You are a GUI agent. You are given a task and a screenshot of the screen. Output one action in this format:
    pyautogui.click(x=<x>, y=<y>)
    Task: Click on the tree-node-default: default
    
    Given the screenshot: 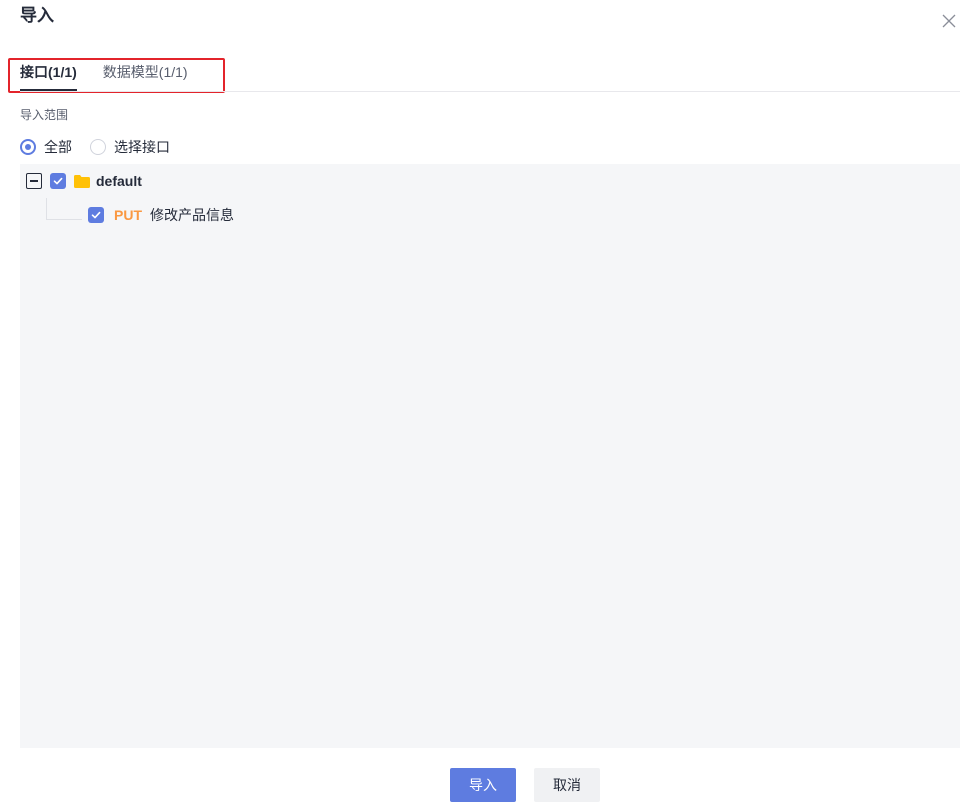 What is the action you would take?
    pyautogui.click(x=84, y=181)
    